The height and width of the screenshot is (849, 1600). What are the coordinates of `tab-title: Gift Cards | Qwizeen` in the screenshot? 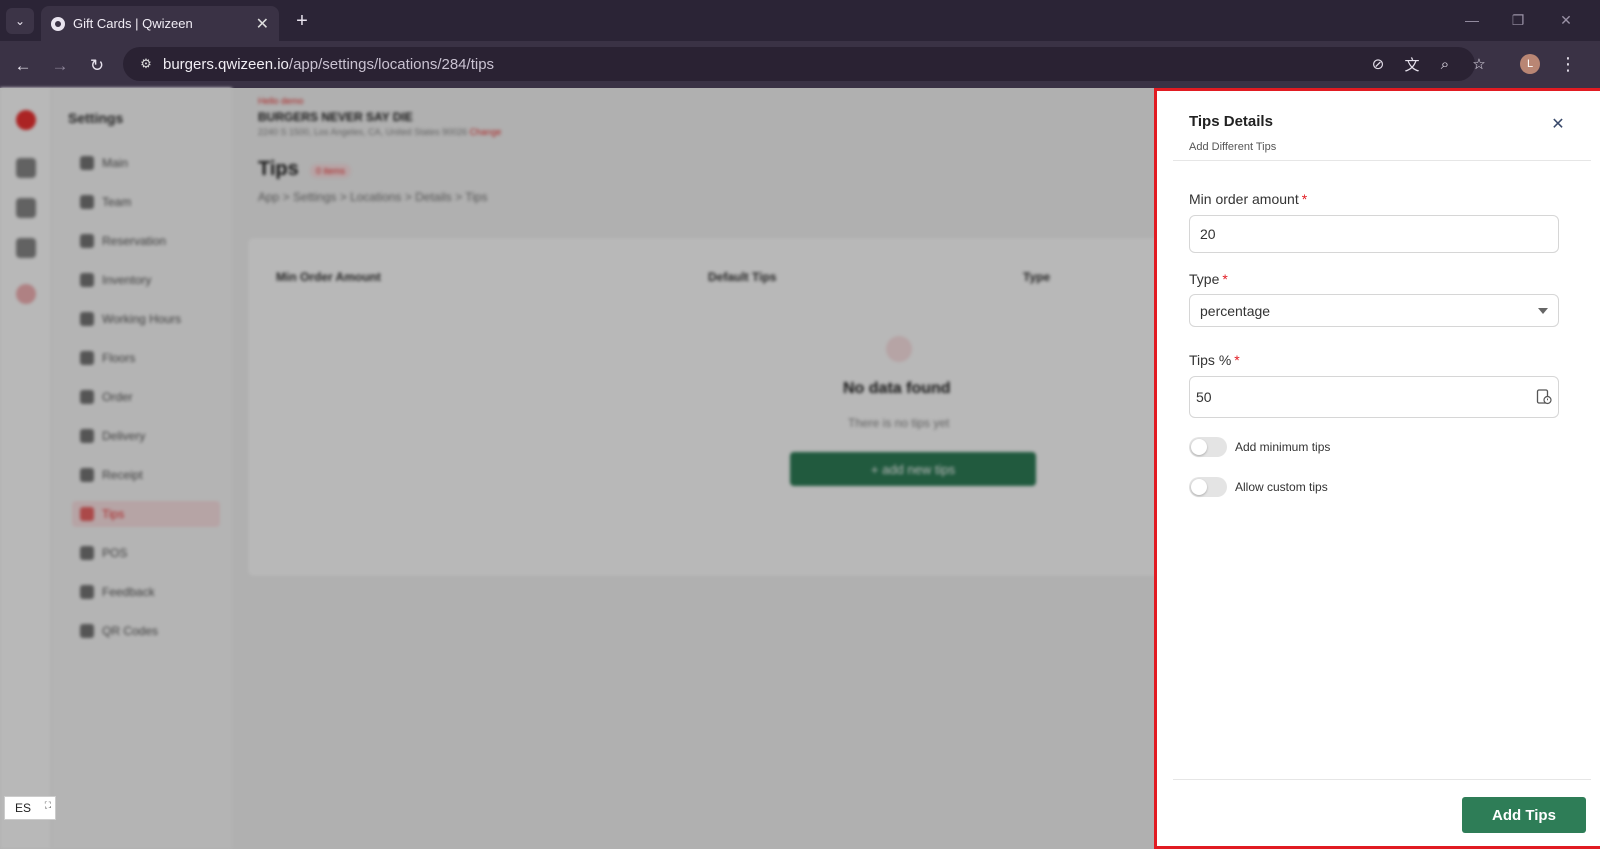 It's located at (133, 23).